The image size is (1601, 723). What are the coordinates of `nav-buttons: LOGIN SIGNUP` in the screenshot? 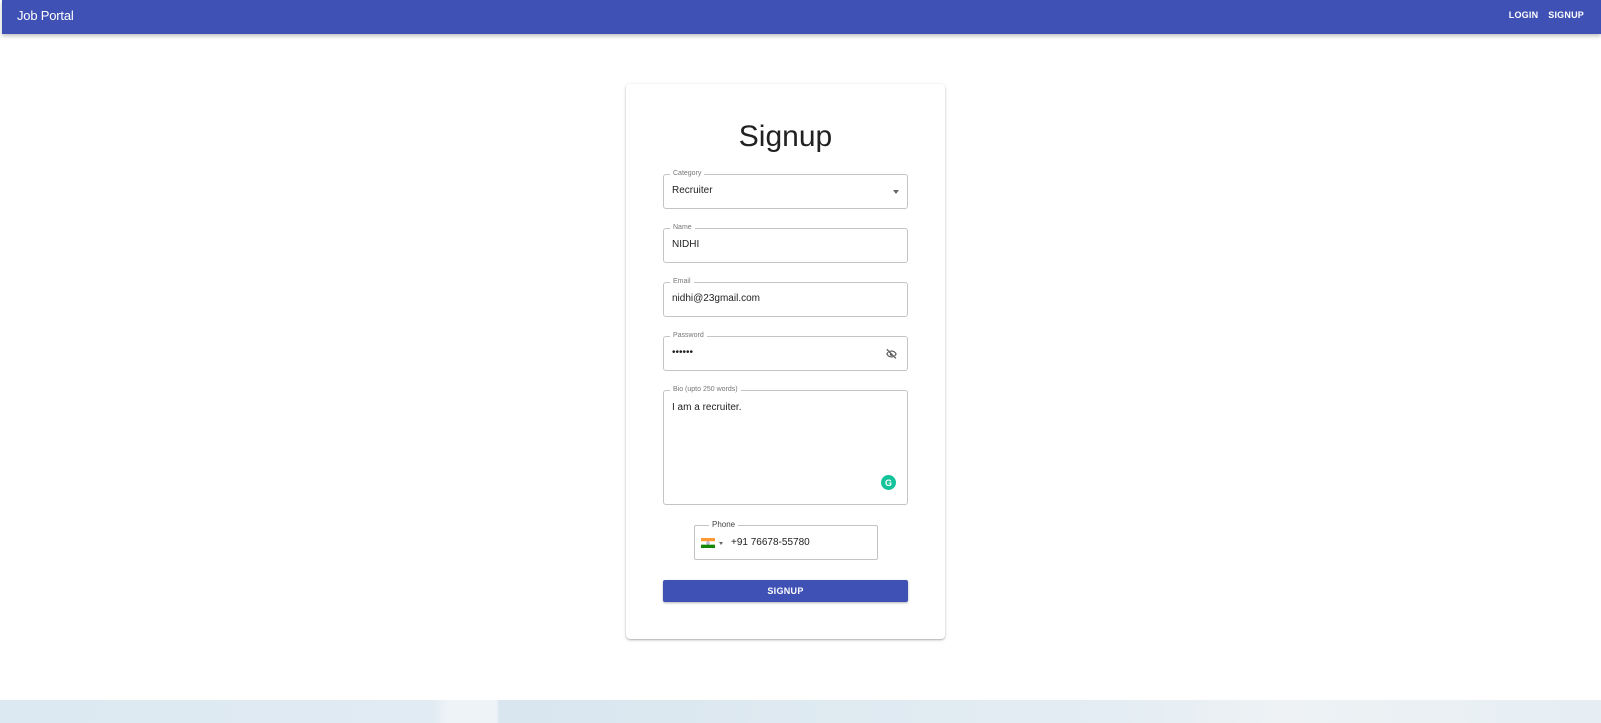 It's located at (1546, 15).